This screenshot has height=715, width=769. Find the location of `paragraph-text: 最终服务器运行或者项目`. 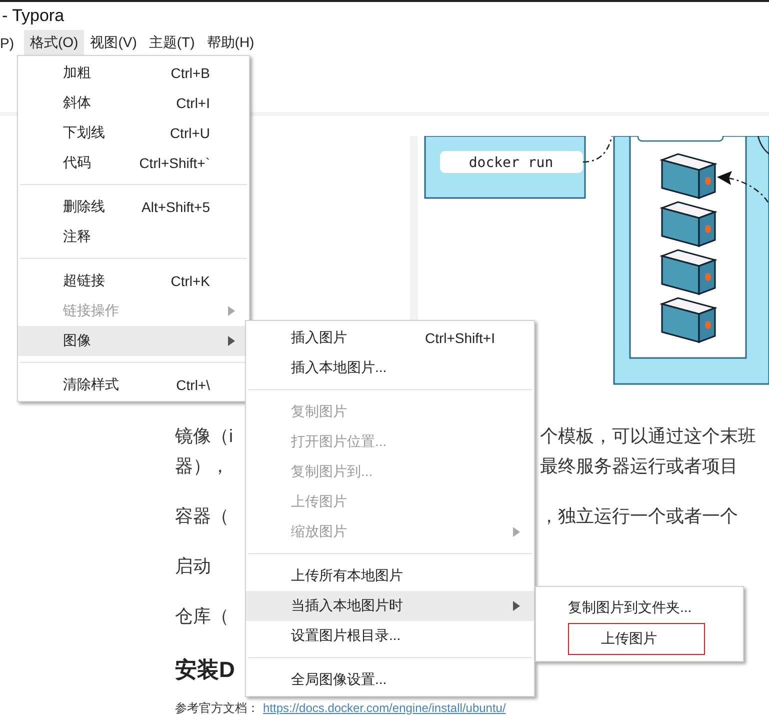

paragraph-text: 最终服务器运行或者项目 is located at coordinates (639, 466).